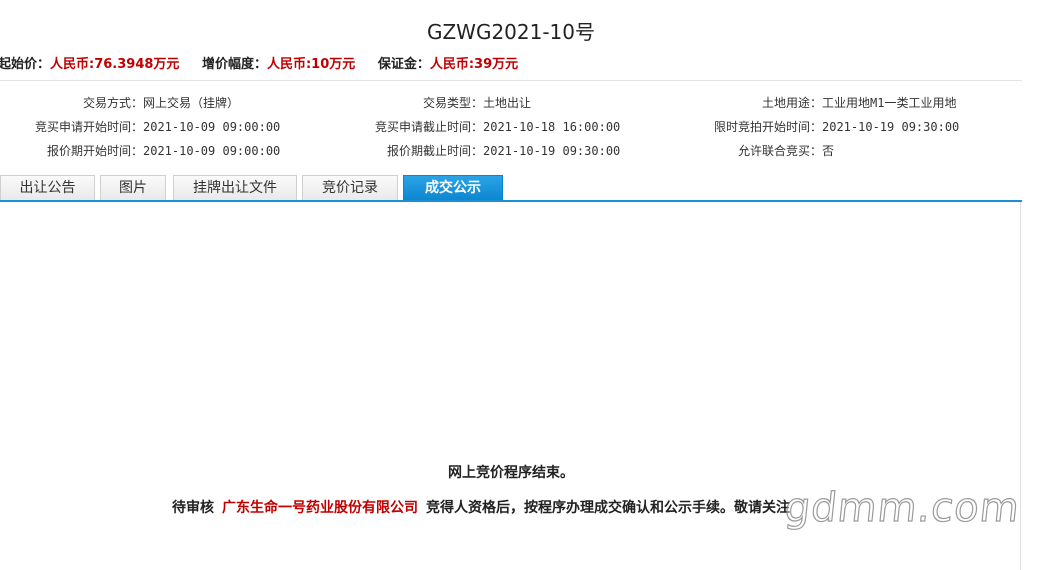  I want to click on trade-method-label: 交易方式：, so click(112, 103).